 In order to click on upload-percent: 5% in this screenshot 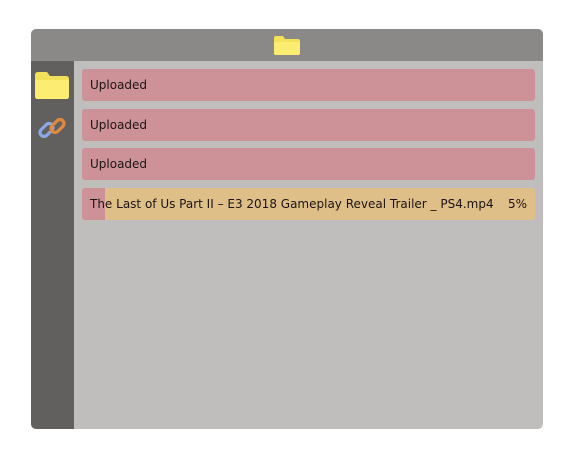, I will do `click(517, 203)`.